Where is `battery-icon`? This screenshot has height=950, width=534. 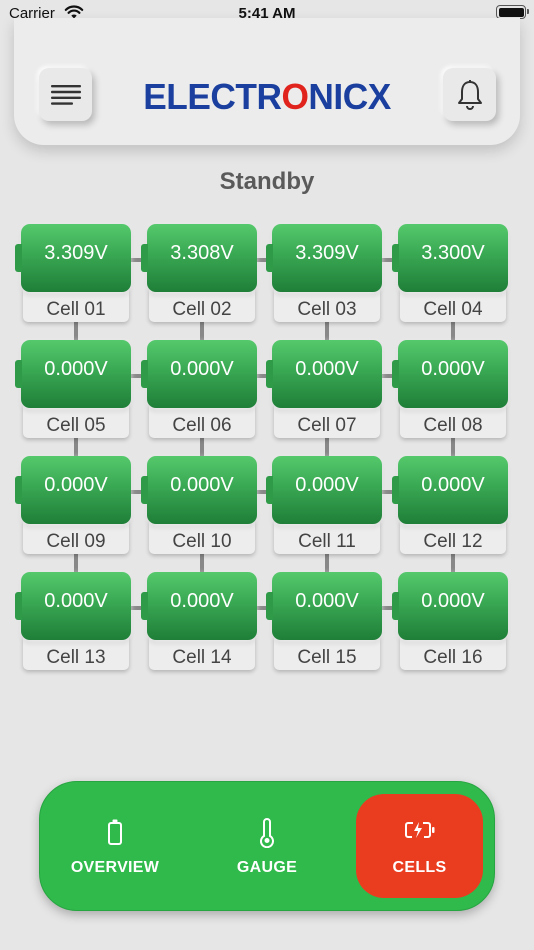 battery-icon is located at coordinates (512, 12).